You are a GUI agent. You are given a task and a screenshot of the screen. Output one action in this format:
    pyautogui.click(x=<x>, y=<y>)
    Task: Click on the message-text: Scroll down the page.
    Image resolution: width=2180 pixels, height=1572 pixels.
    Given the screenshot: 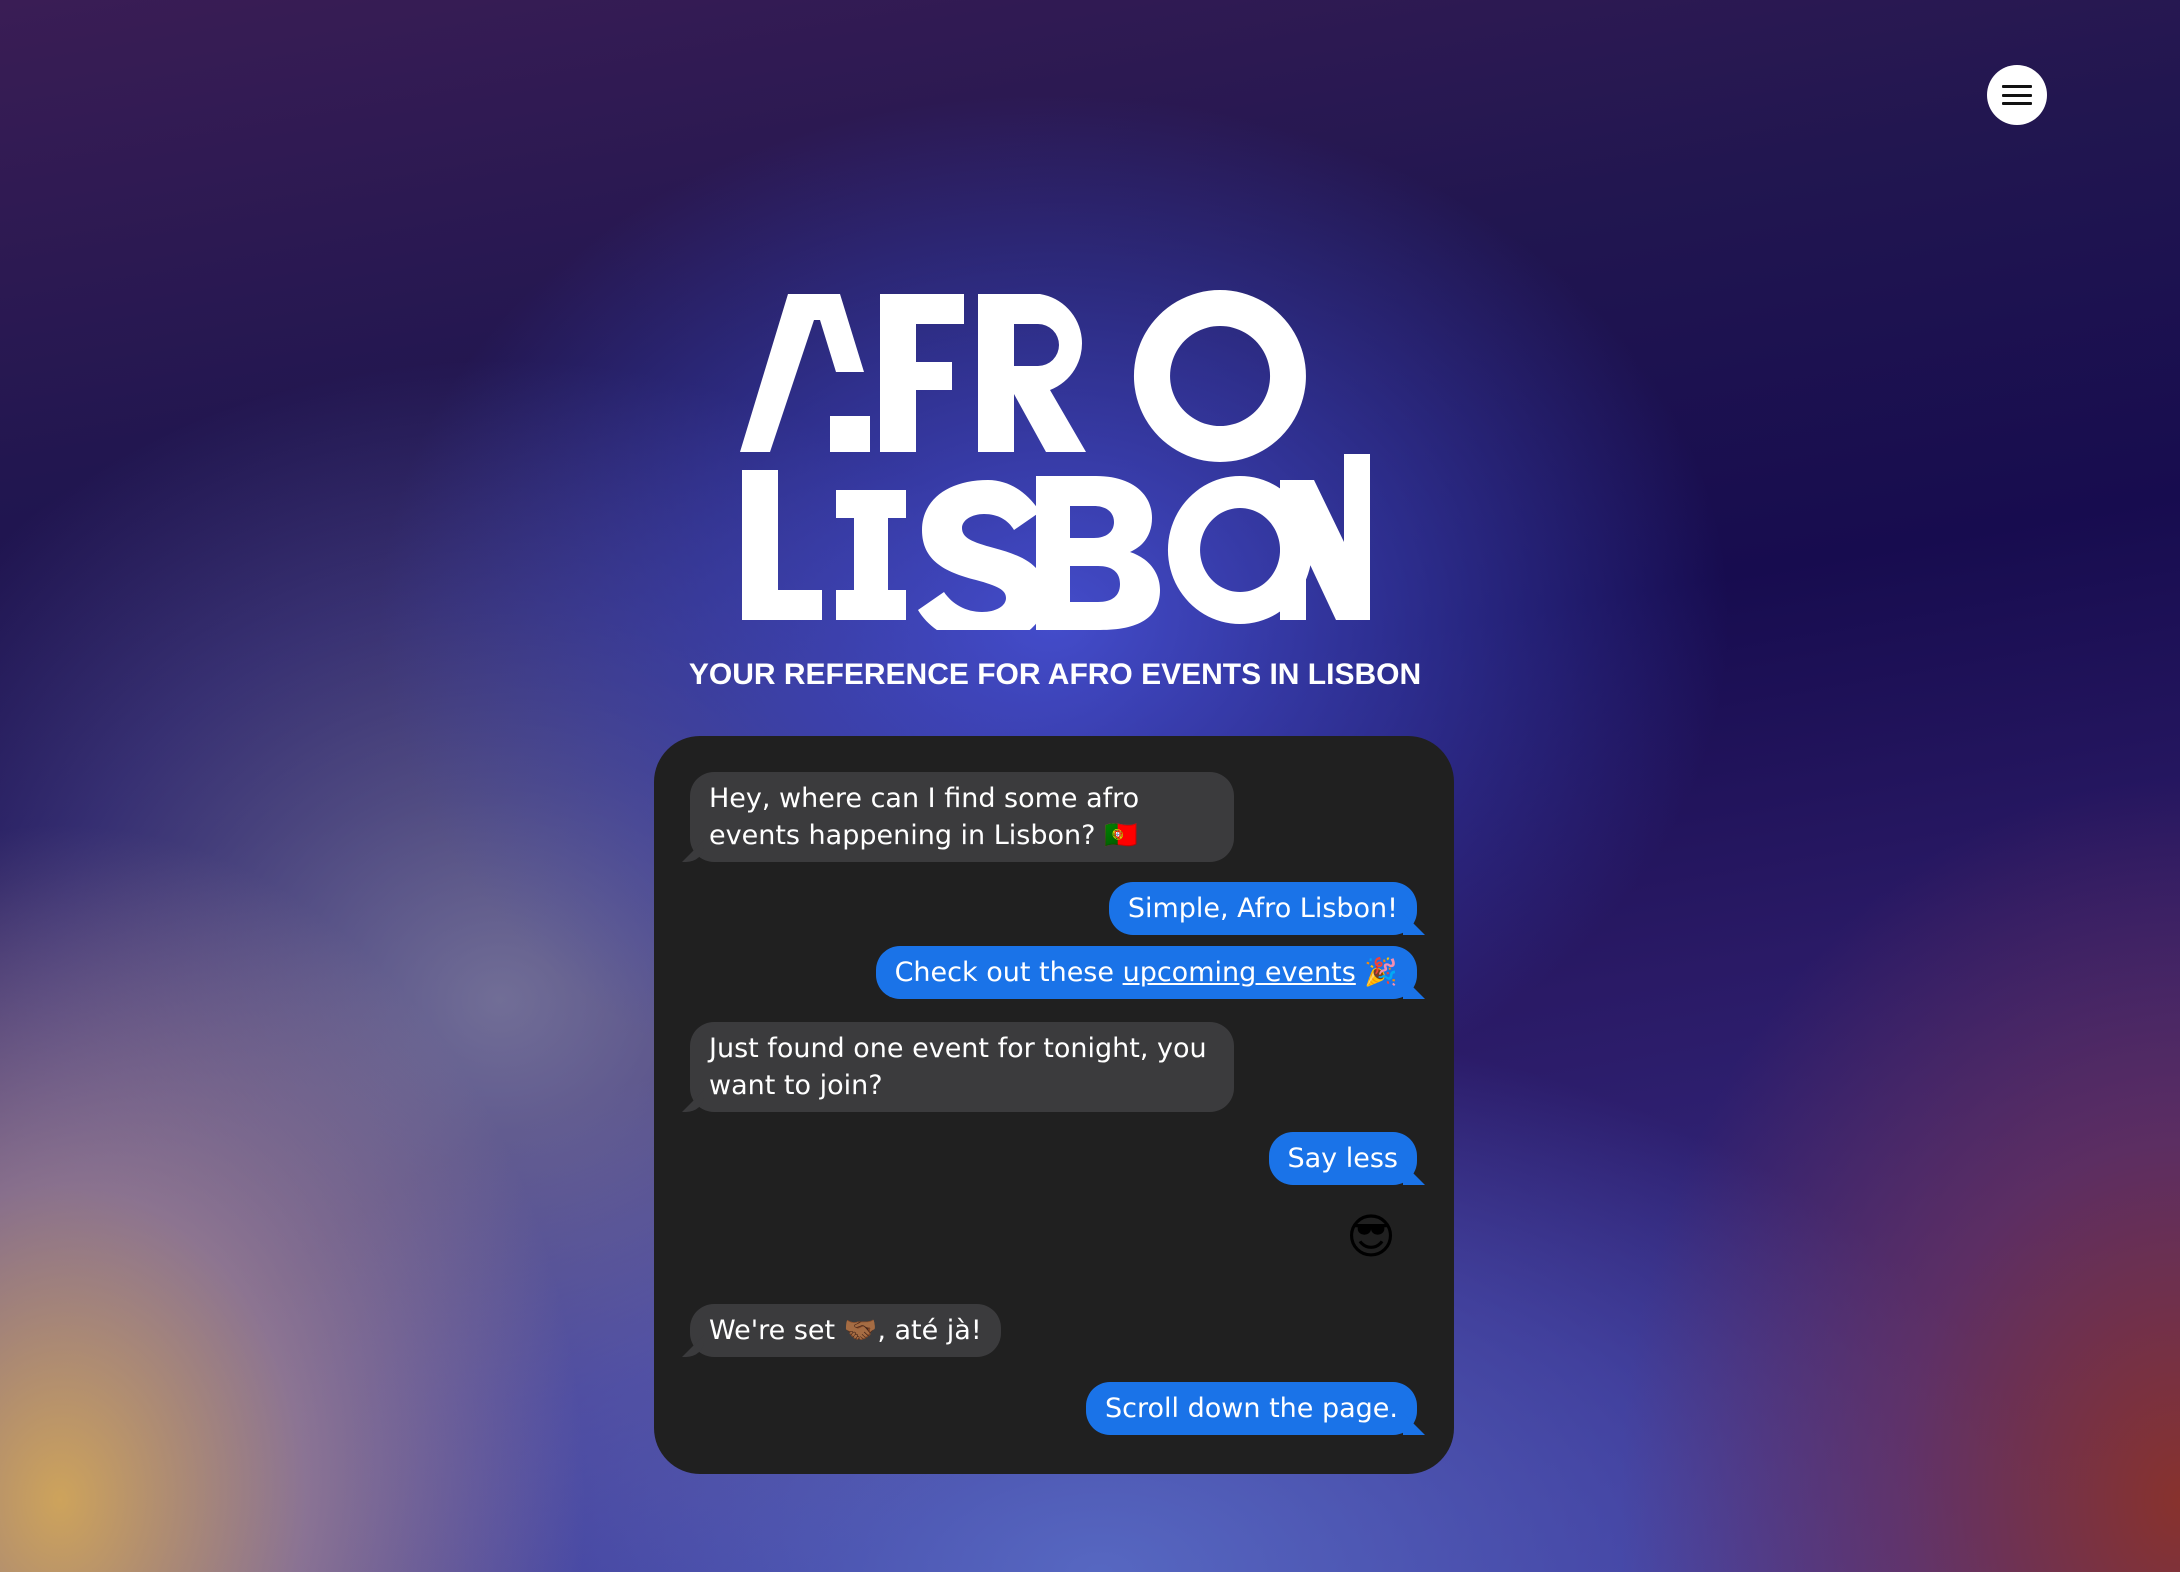 What is the action you would take?
    pyautogui.click(x=1251, y=1408)
    